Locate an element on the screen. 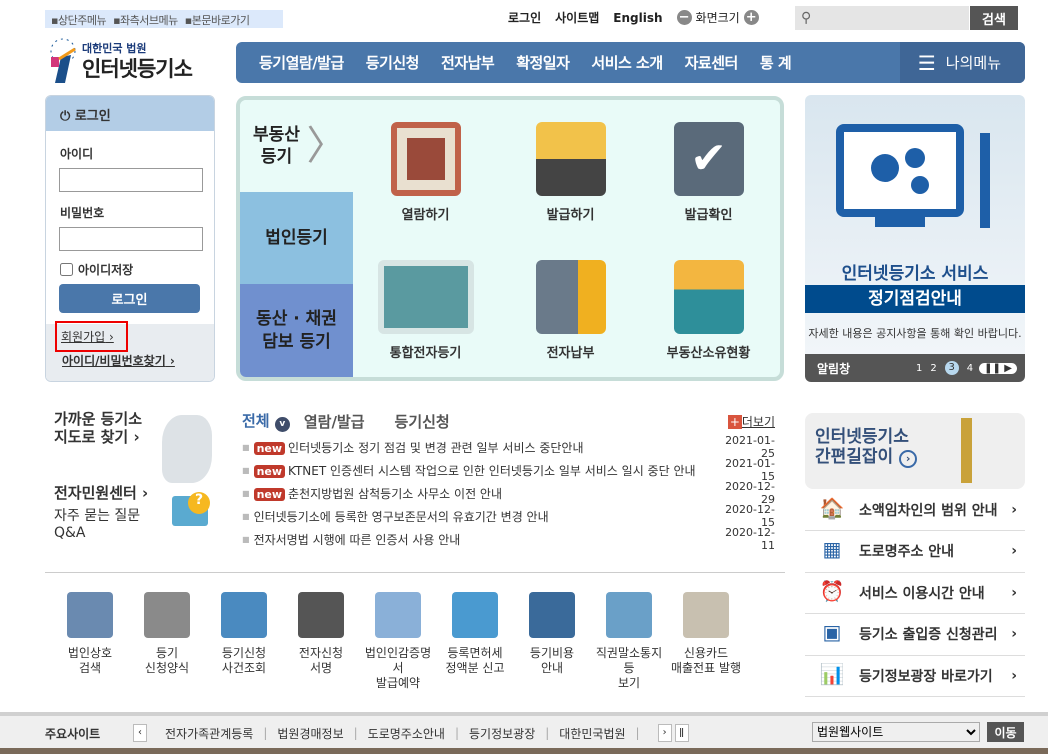 The height and width of the screenshot is (754, 1048). new-badge: new is located at coordinates (269, 494).